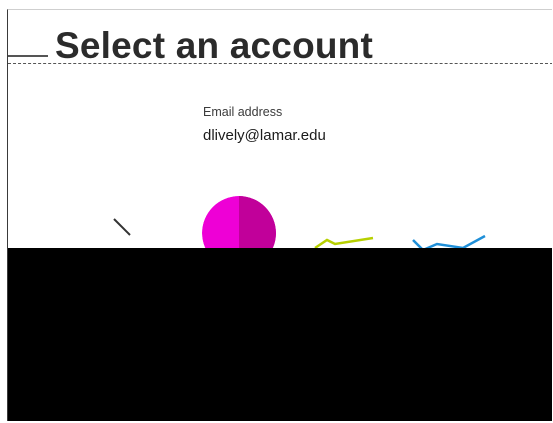 This screenshot has height=423, width=553. What do you see at coordinates (28, 56) in the screenshot?
I see `artifact-line` at bounding box center [28, 56].